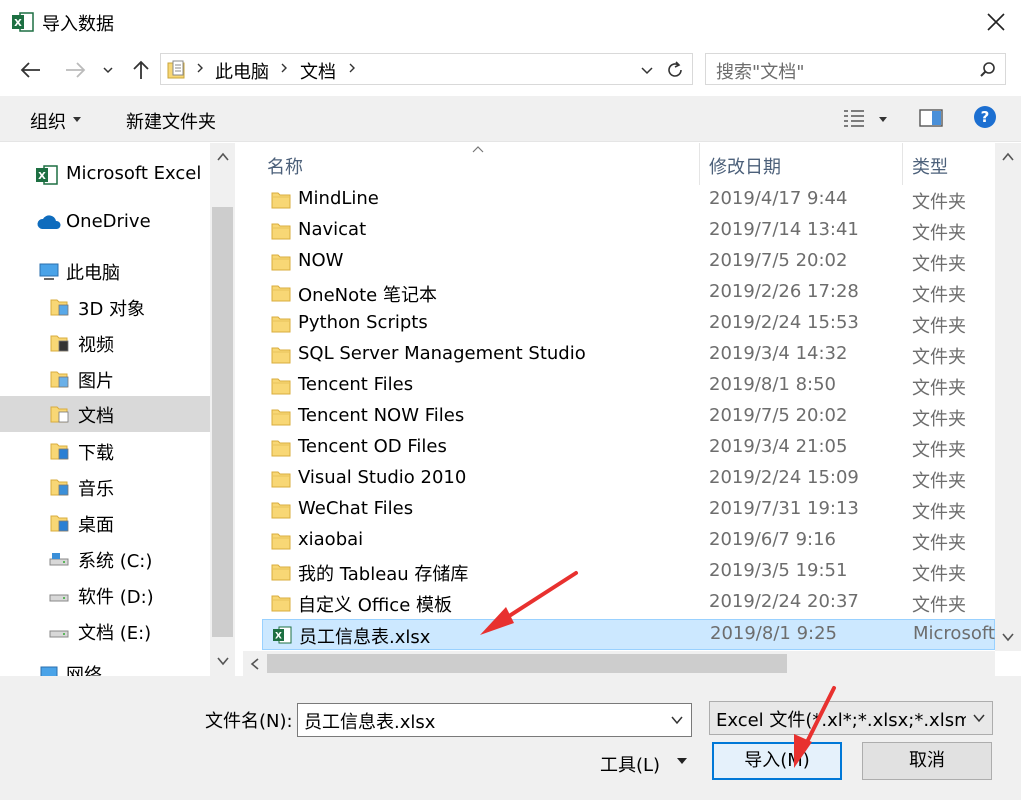 This screenshot has height=800, width=1021. Describe the element at coordinates (628, 634) in the screenshot. I see `file-row-selected: X 员工信息表.xlsx 2019/8/1 9:25 Microsoft` at that location.